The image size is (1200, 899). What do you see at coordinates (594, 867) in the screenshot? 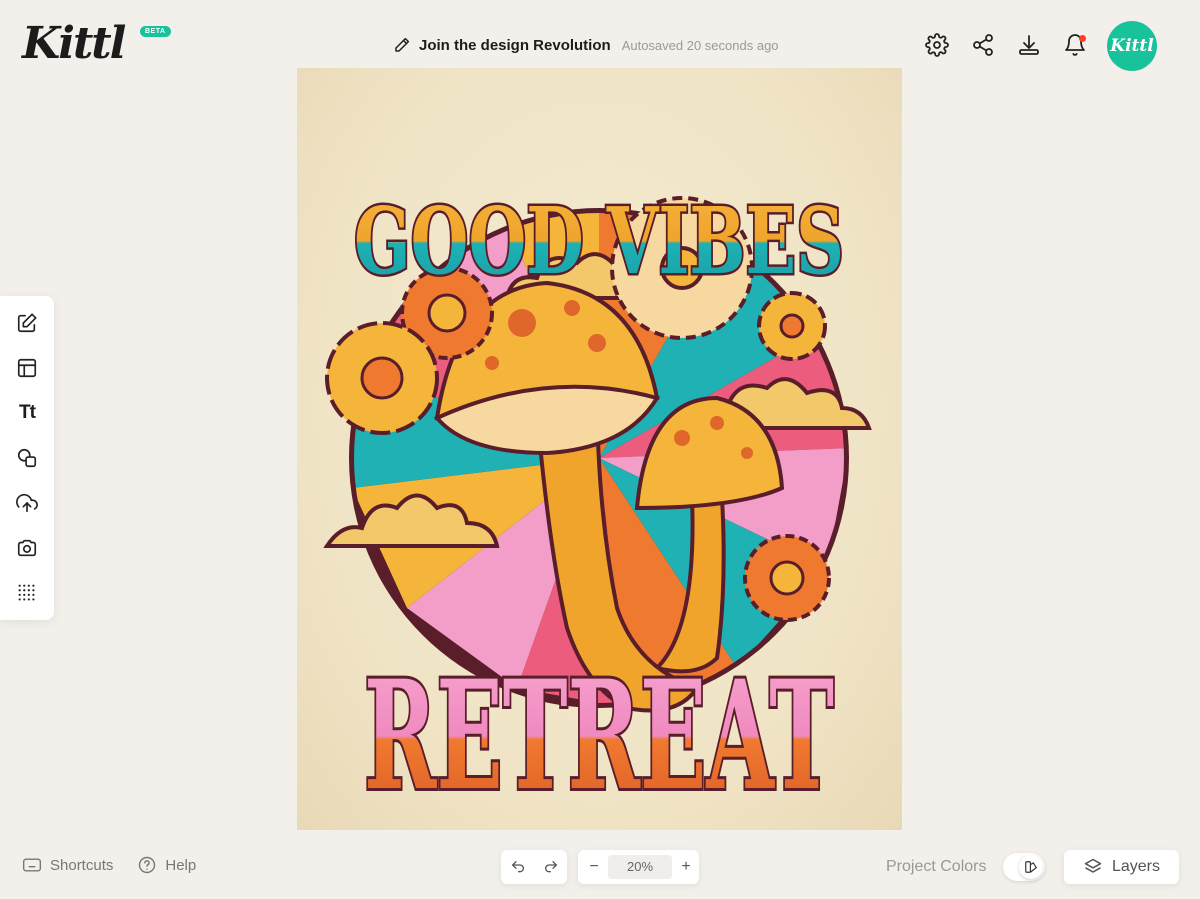
I see `zoom-out-button: −` at bounding box center [594, 867].